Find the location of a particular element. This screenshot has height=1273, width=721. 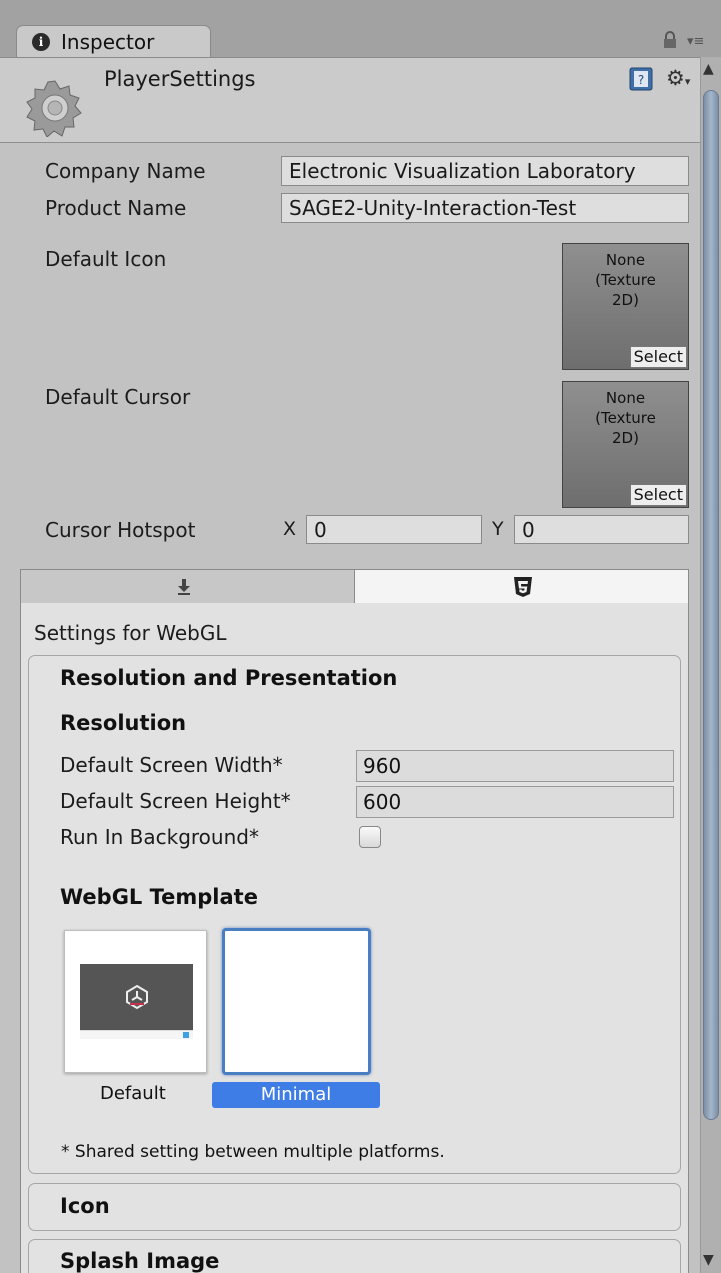

hotspot-x-field: 0 is located at coordinates (394, 529).